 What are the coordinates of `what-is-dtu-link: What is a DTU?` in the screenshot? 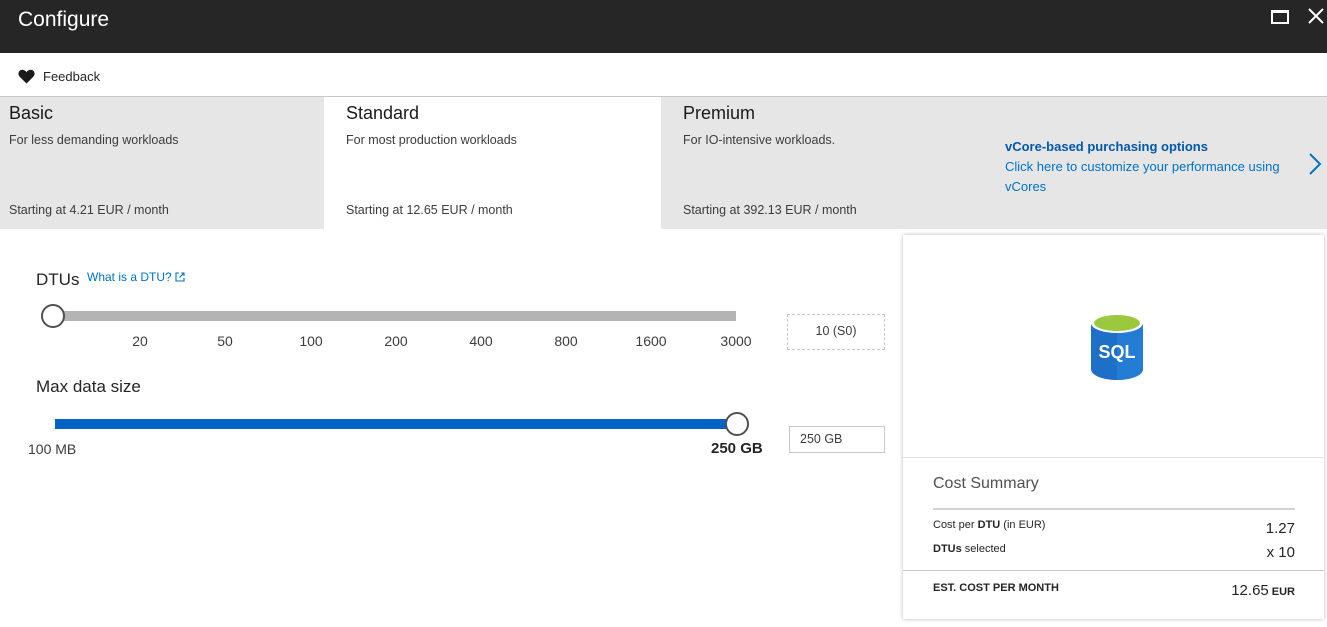 It's located at (136, 277).